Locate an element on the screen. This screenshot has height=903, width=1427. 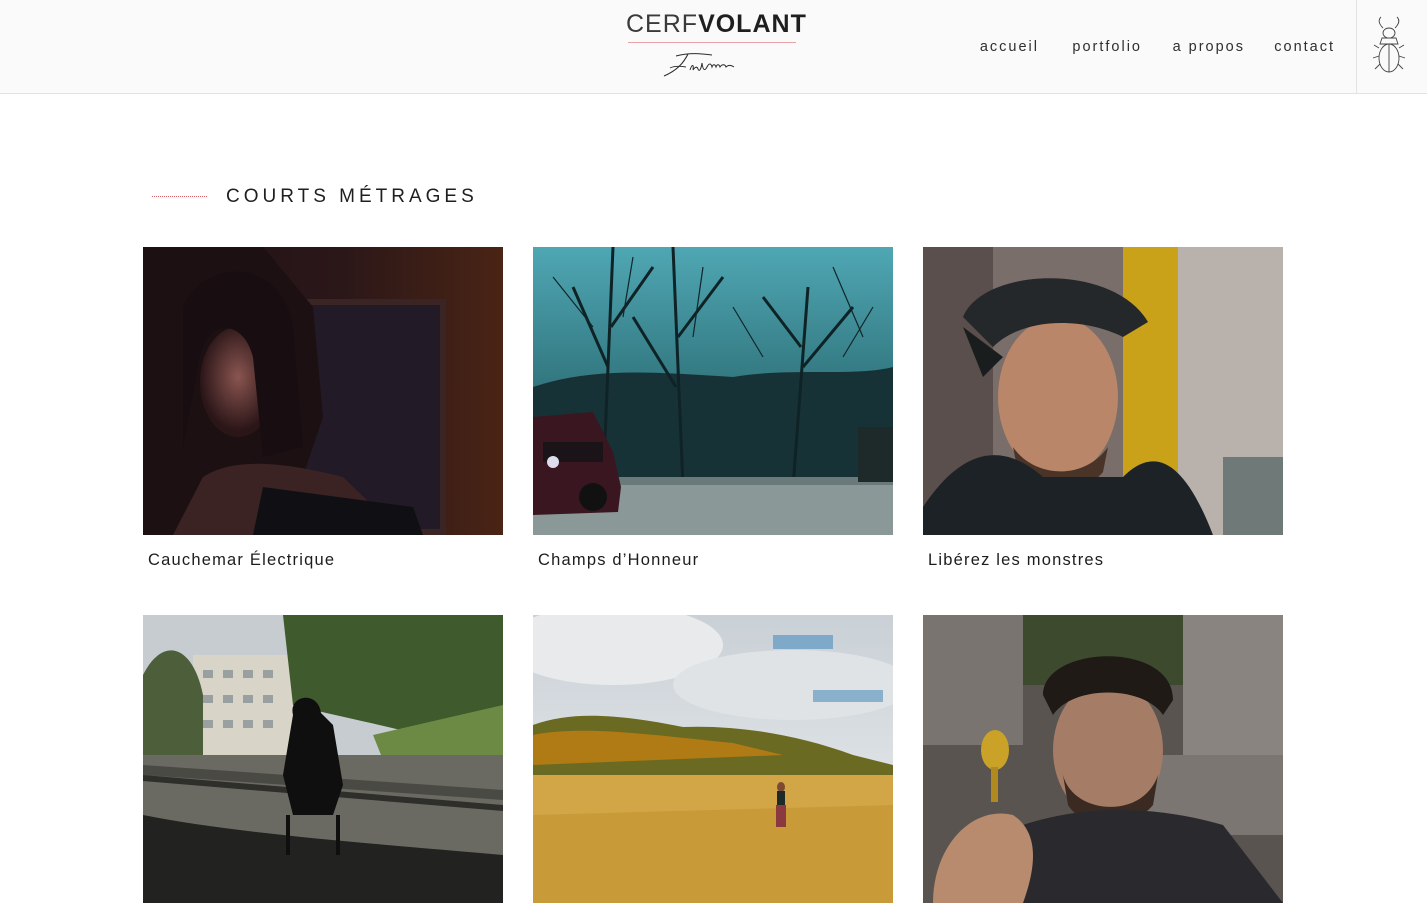
section-title-decoration is located at coordinates (179, 196).